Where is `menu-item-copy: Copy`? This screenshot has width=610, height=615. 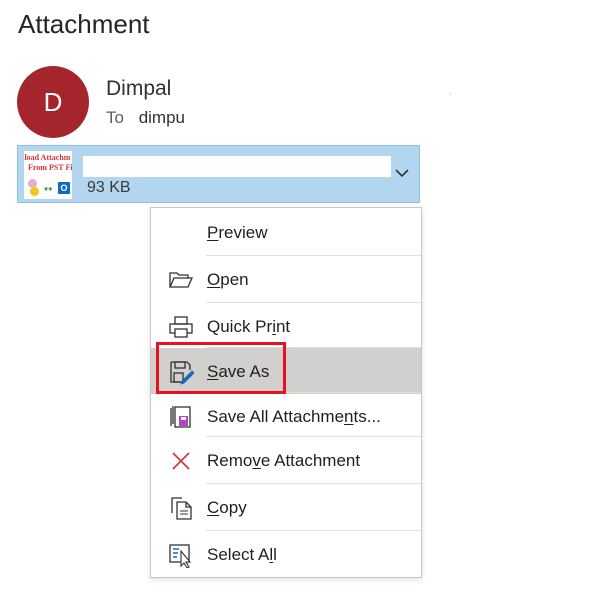 menu-item-copy: Copy is located at coordinates (286, 507).